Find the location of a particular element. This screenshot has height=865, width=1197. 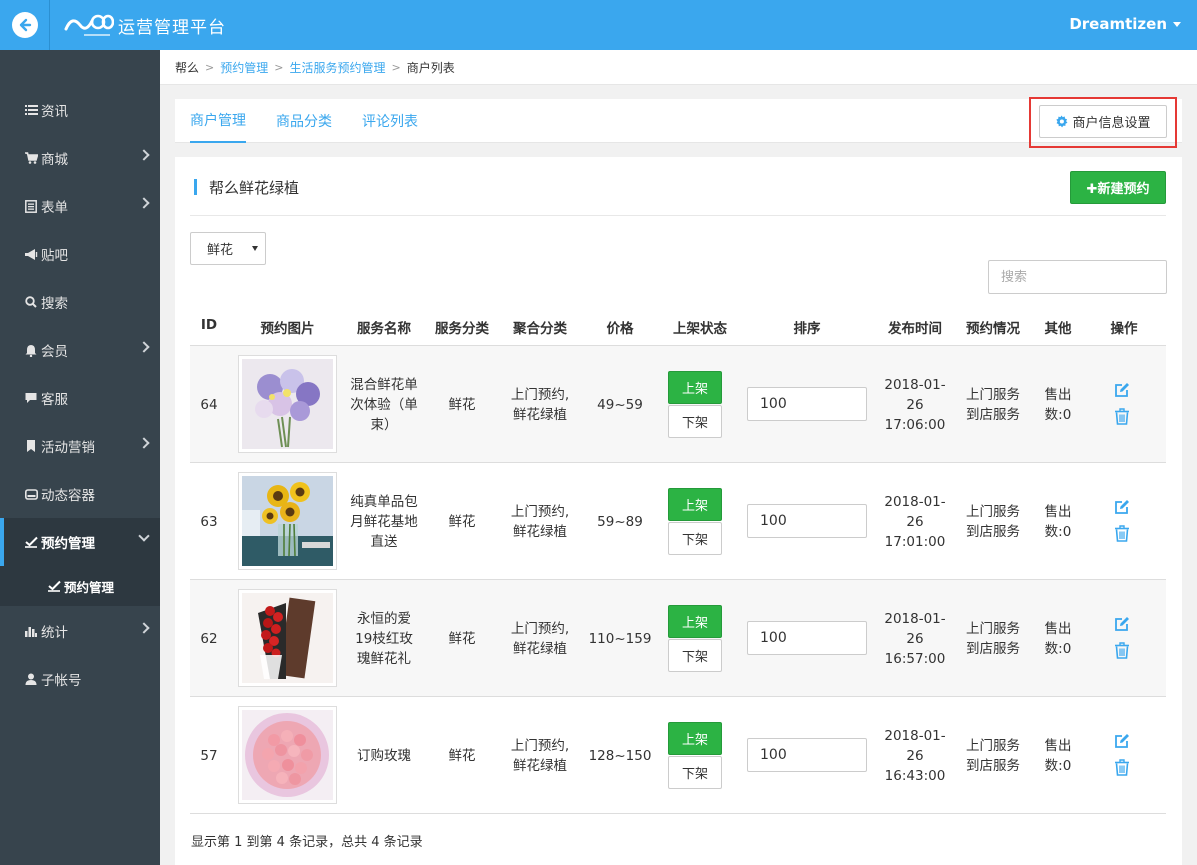

user-icon is located at coordinates (31, 679).